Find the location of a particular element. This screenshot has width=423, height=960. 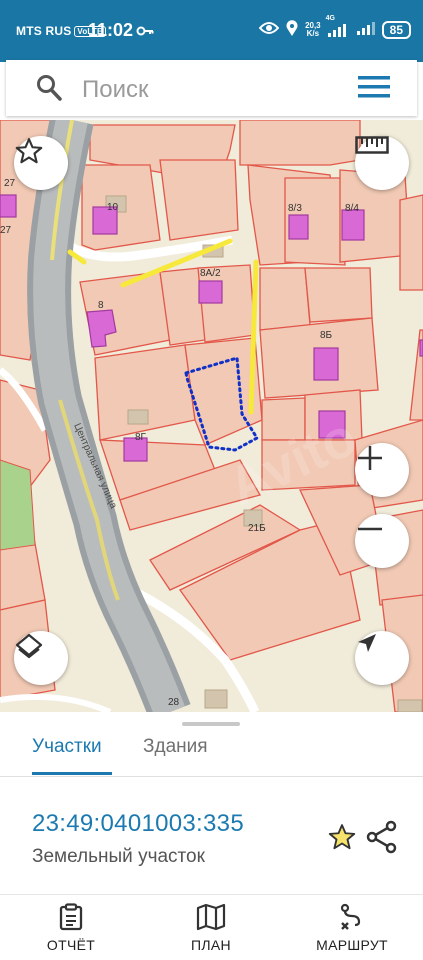

bottom-navigation: ОТЧЁТ ПЛАН МАРШРУТ is located at coordinates (211, 927).